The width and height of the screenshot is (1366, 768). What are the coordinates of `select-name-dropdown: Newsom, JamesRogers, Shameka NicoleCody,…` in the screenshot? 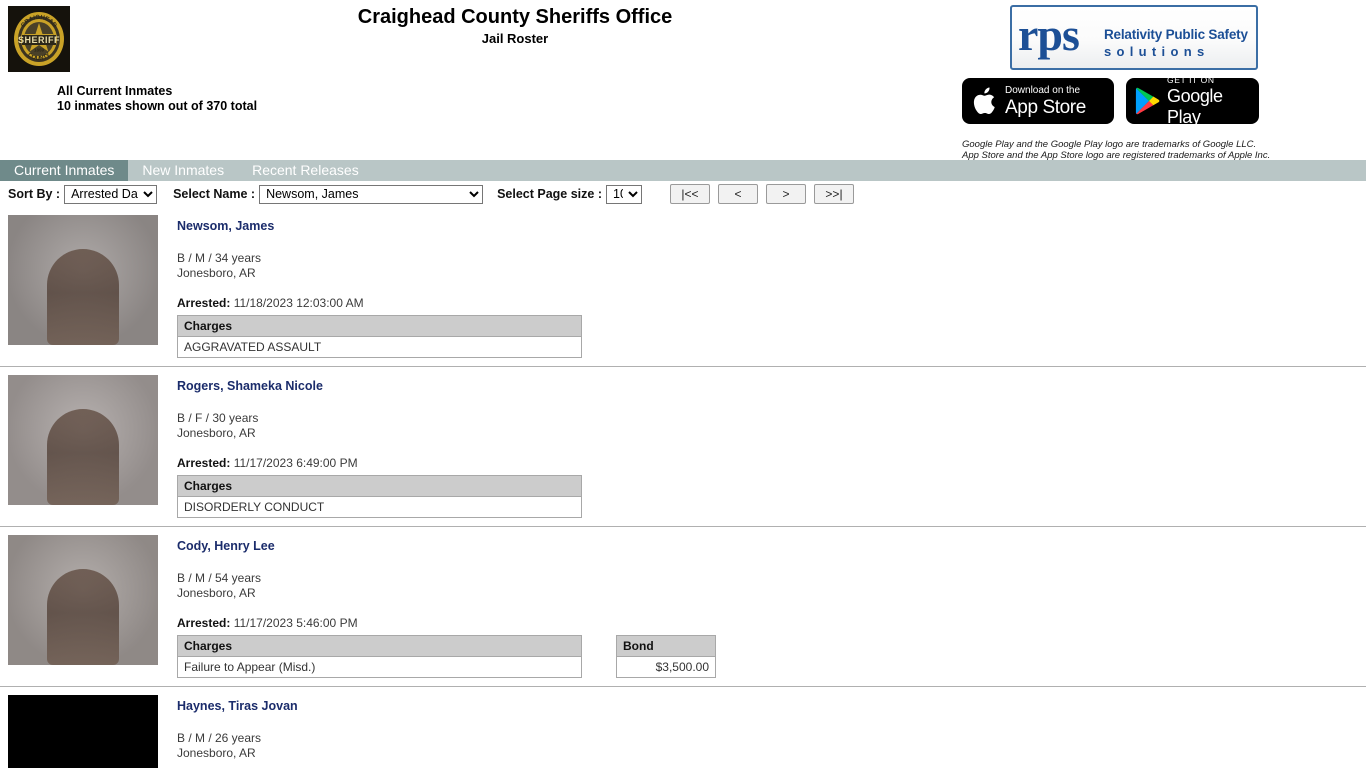 It's located at (371, 194).